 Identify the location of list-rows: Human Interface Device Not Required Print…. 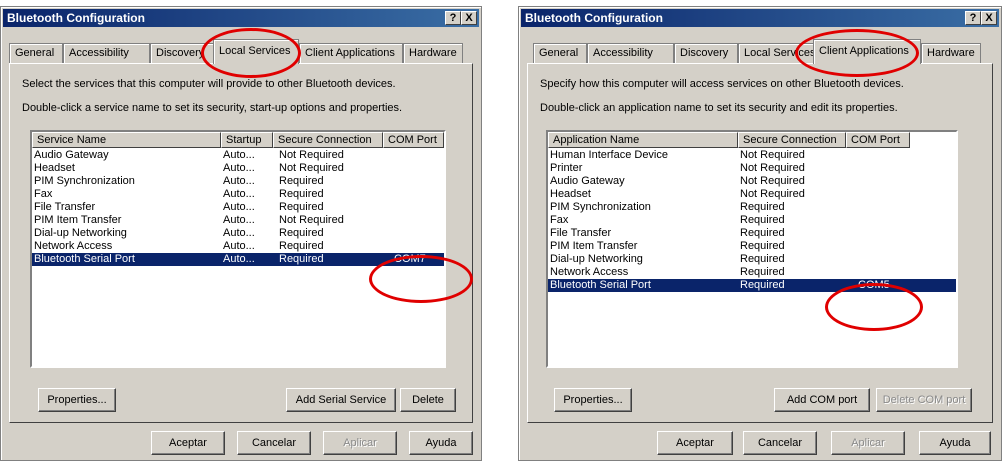
(752, 220).